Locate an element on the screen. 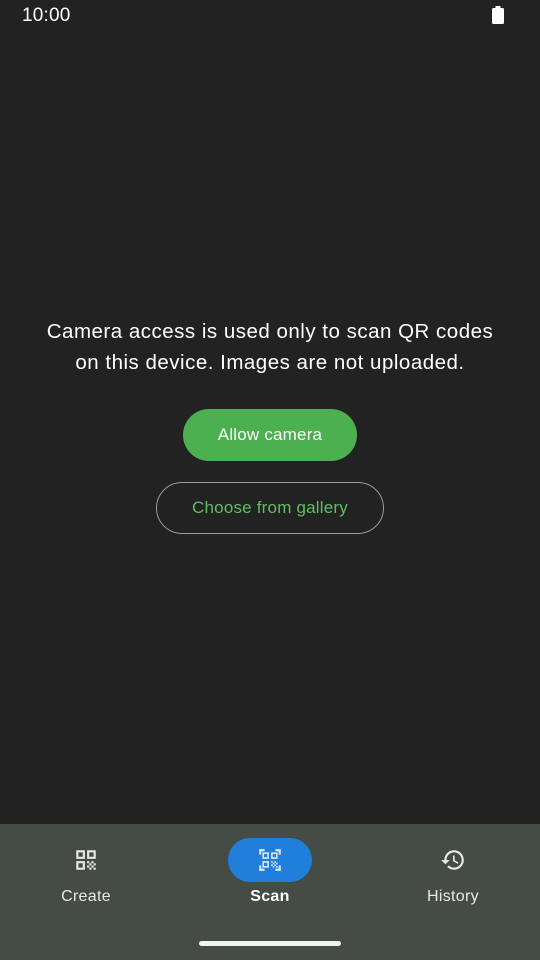 The width and height of the screenshot is (540, 960). message-line-2: on this device. Images are not uploaded. is located at coordinates (270, 362).